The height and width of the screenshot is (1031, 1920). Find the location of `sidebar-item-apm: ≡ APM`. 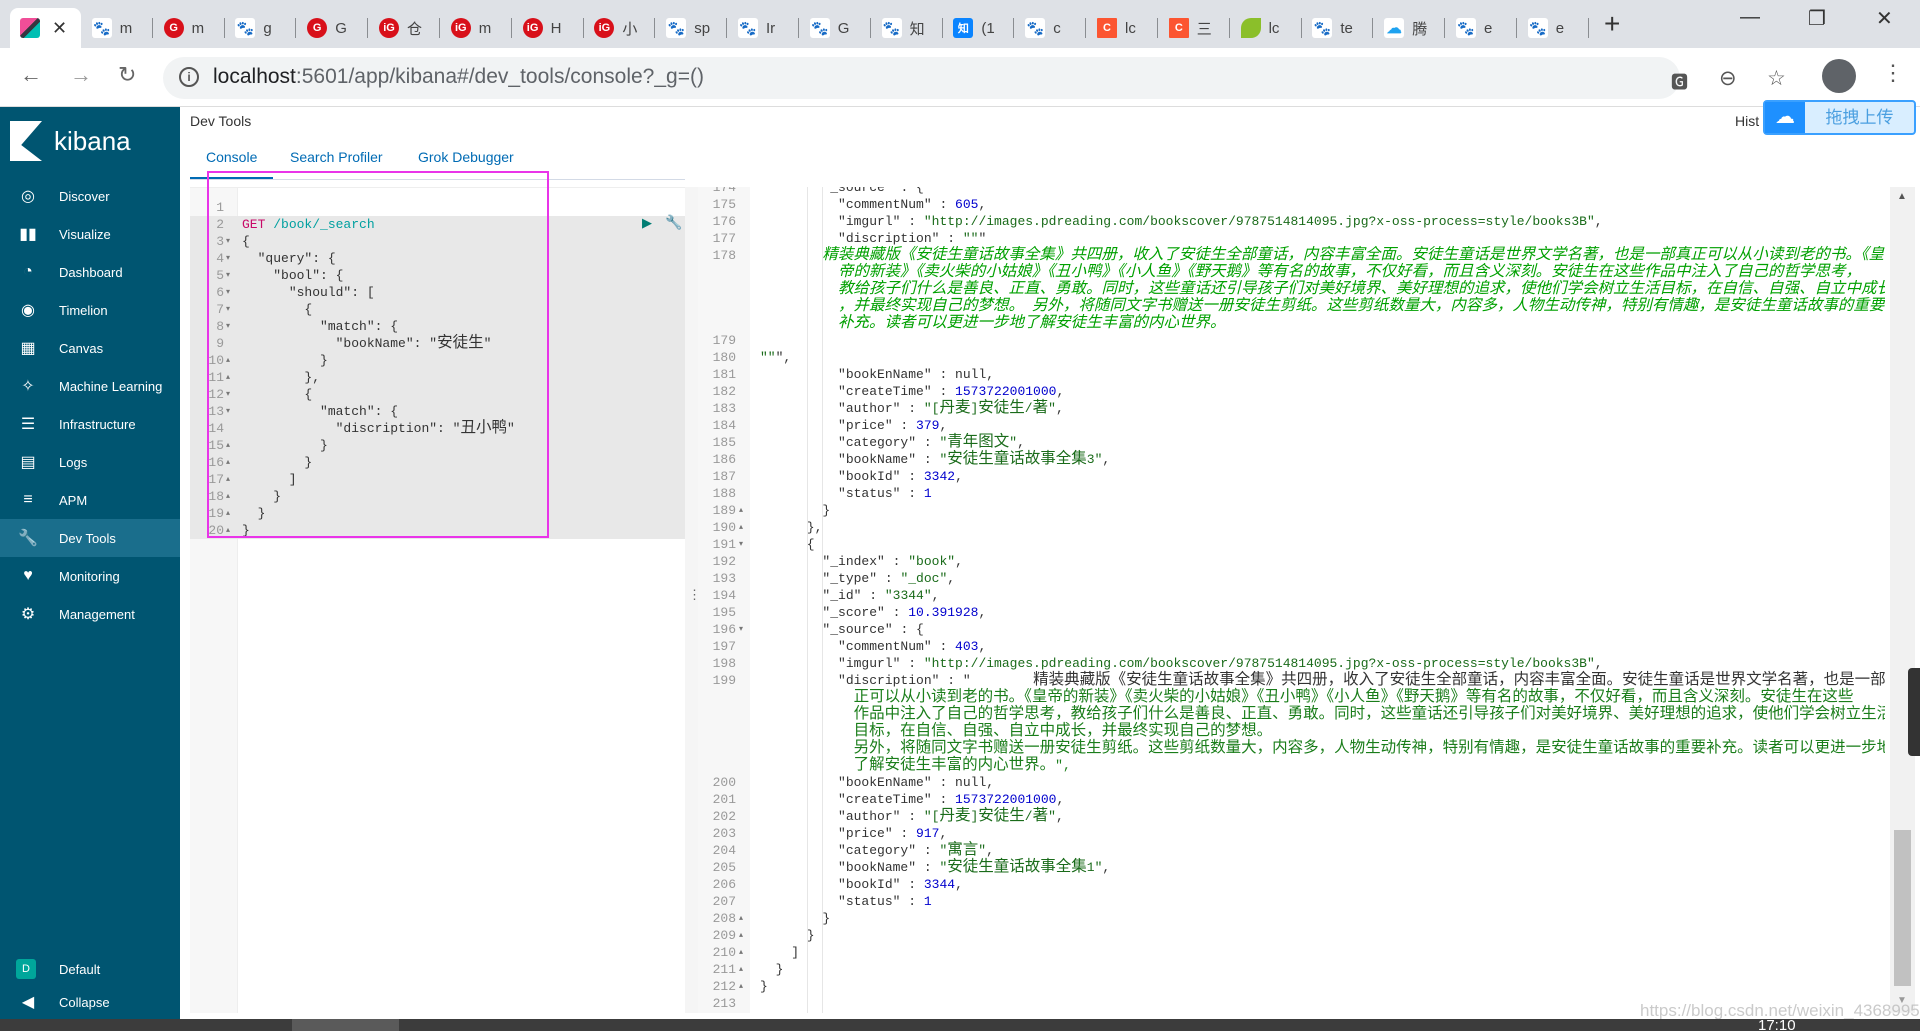

sidebar-item-apm: ≡ APM is located at coordinates (90, 500).